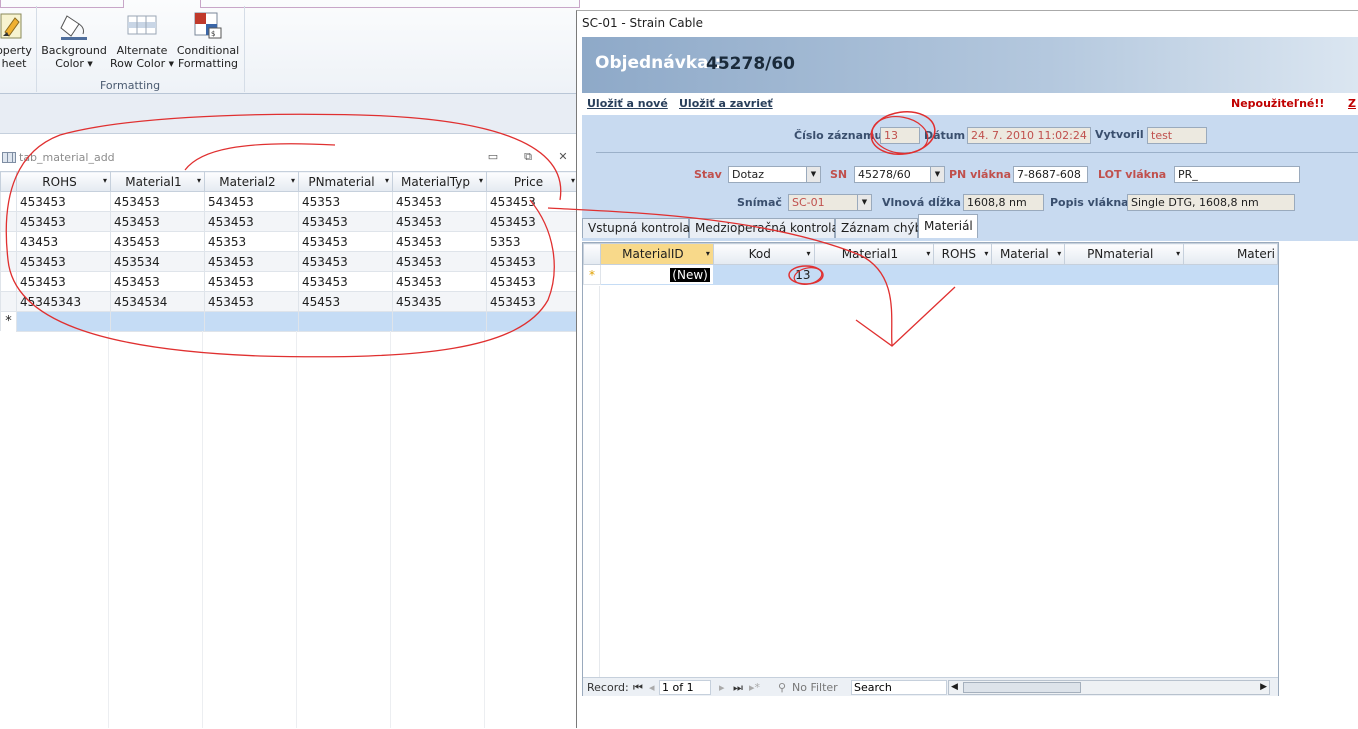 Image resolution: width=1358 pixels, height=729 pixels. I want to click on cell: 4534534, so click(157, 301).